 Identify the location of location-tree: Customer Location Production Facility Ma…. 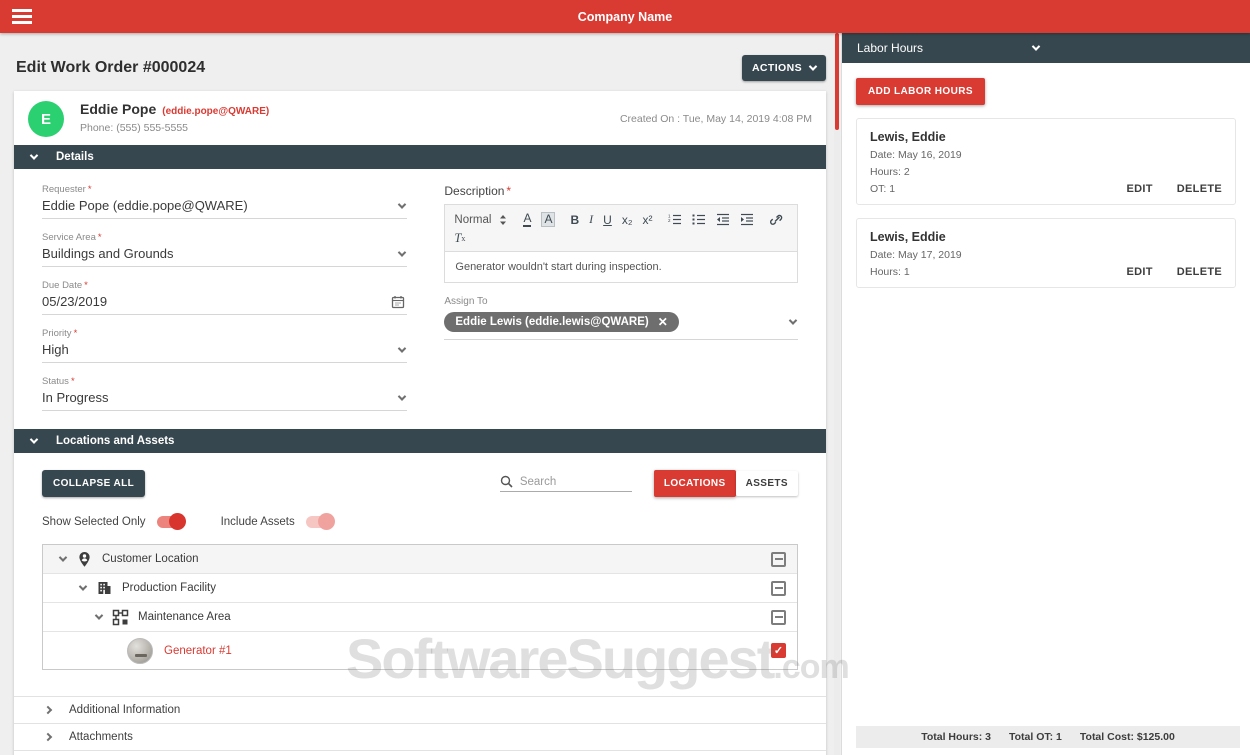
(420, 607).